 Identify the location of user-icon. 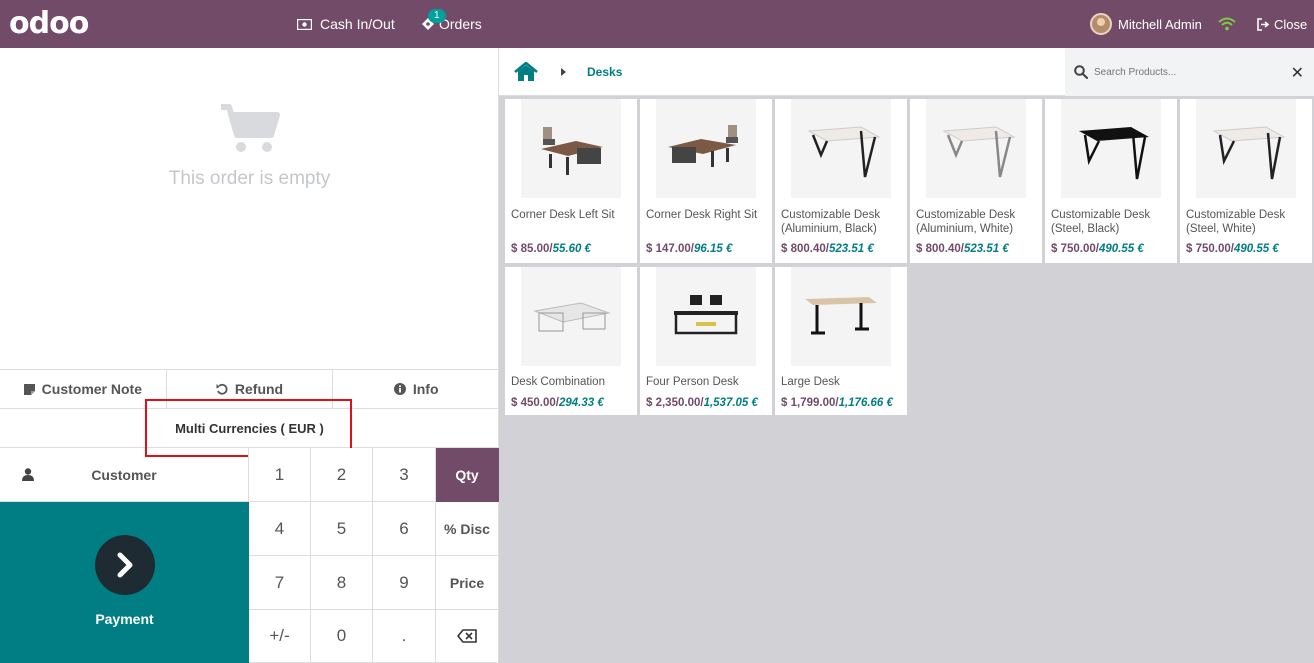
(28, 474).